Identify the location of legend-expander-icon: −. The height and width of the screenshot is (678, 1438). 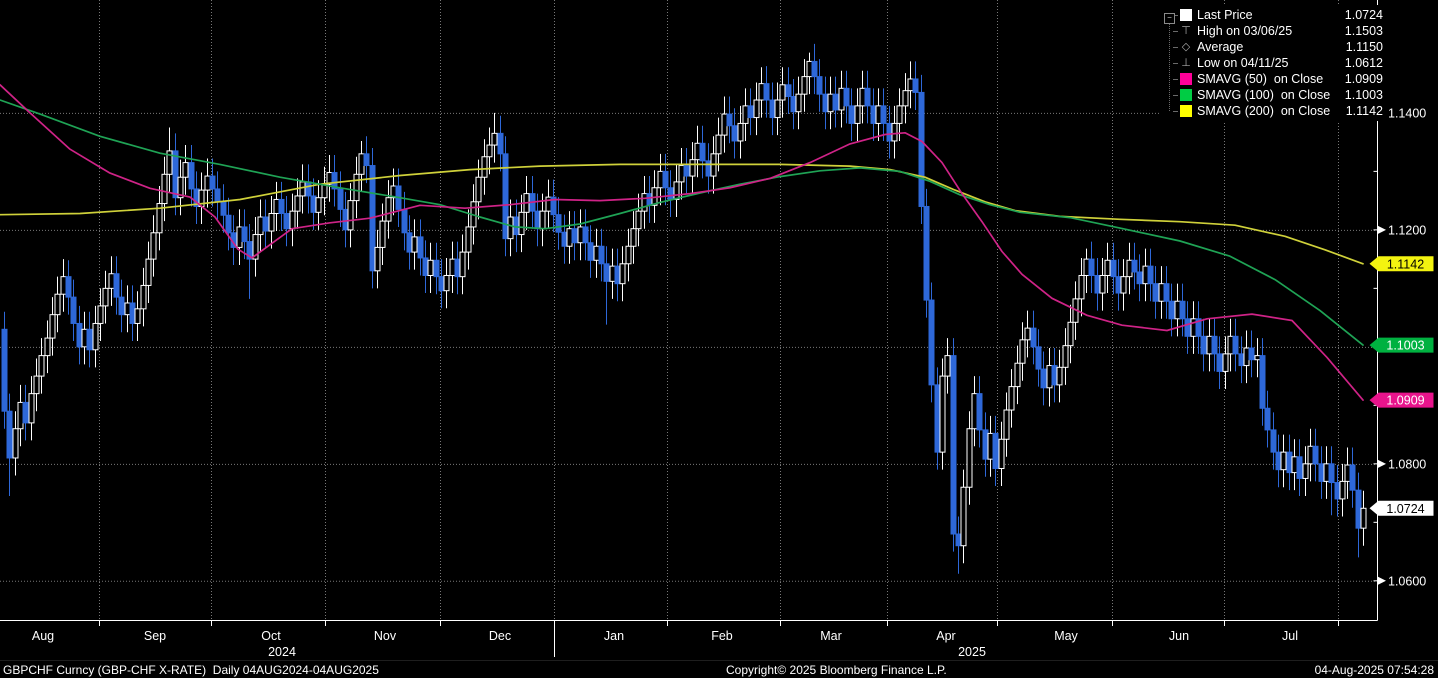
(1169, 18).